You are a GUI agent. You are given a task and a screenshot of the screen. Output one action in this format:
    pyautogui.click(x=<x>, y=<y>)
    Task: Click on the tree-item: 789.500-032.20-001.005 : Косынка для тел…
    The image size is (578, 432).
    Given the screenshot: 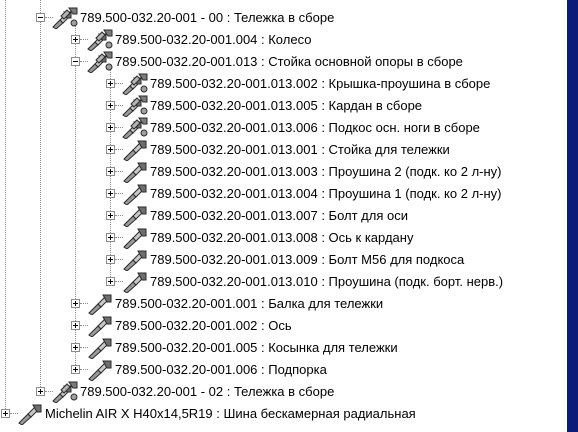 What is the action you would take?
    pyautogui.click(x=283, y=348)
    